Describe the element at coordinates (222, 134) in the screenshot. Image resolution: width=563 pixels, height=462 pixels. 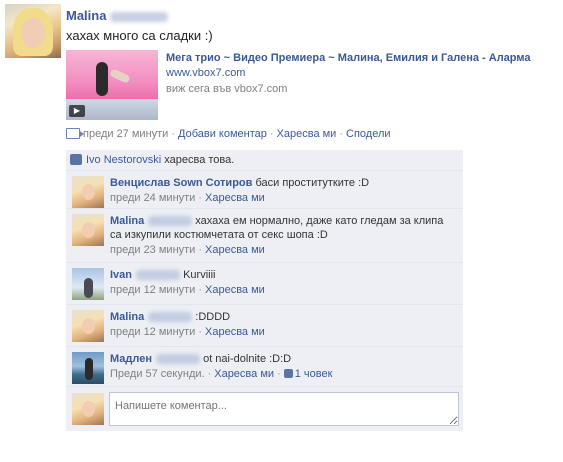
I see `add-comment-link: Добави коментар` at that location.